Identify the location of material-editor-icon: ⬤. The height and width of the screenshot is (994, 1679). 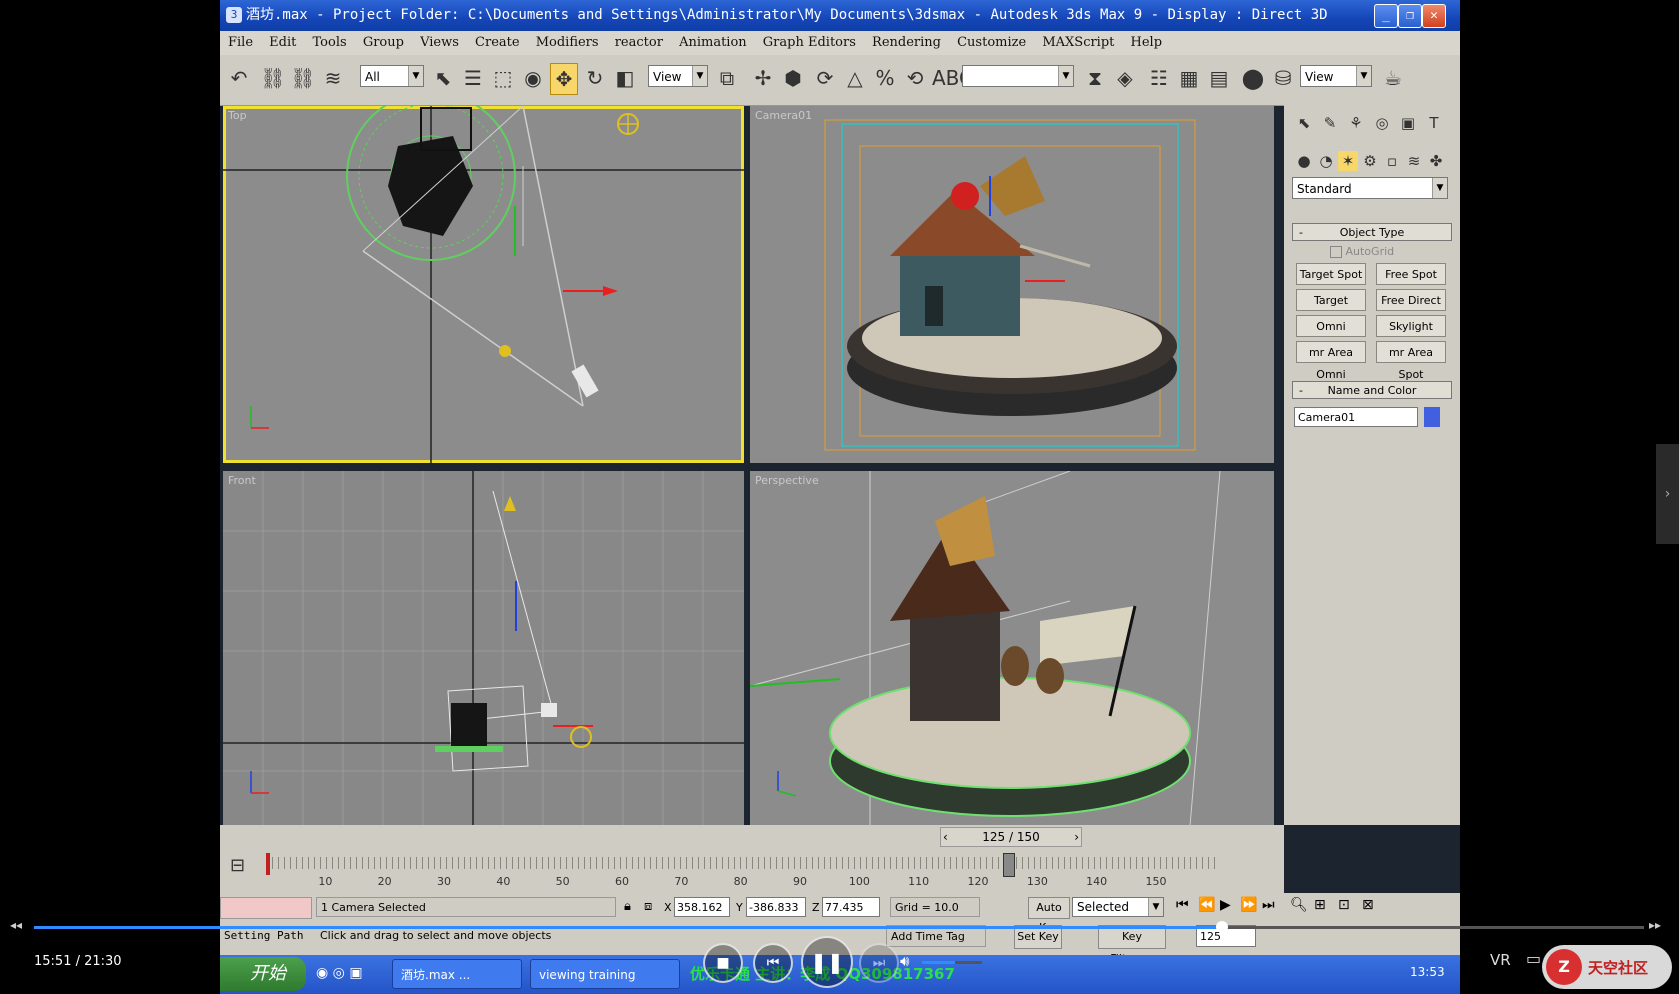
(1253, 78).